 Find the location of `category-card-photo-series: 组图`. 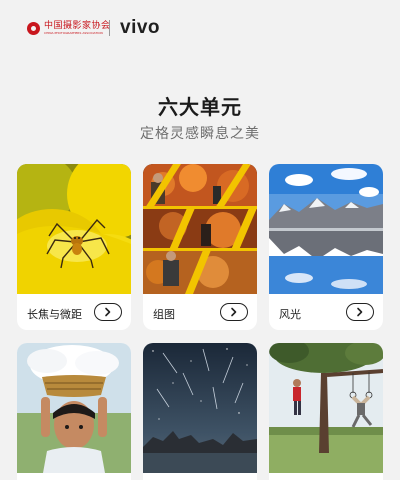

category-card-photo-series: 组图 is located at coordinates (200, 247).